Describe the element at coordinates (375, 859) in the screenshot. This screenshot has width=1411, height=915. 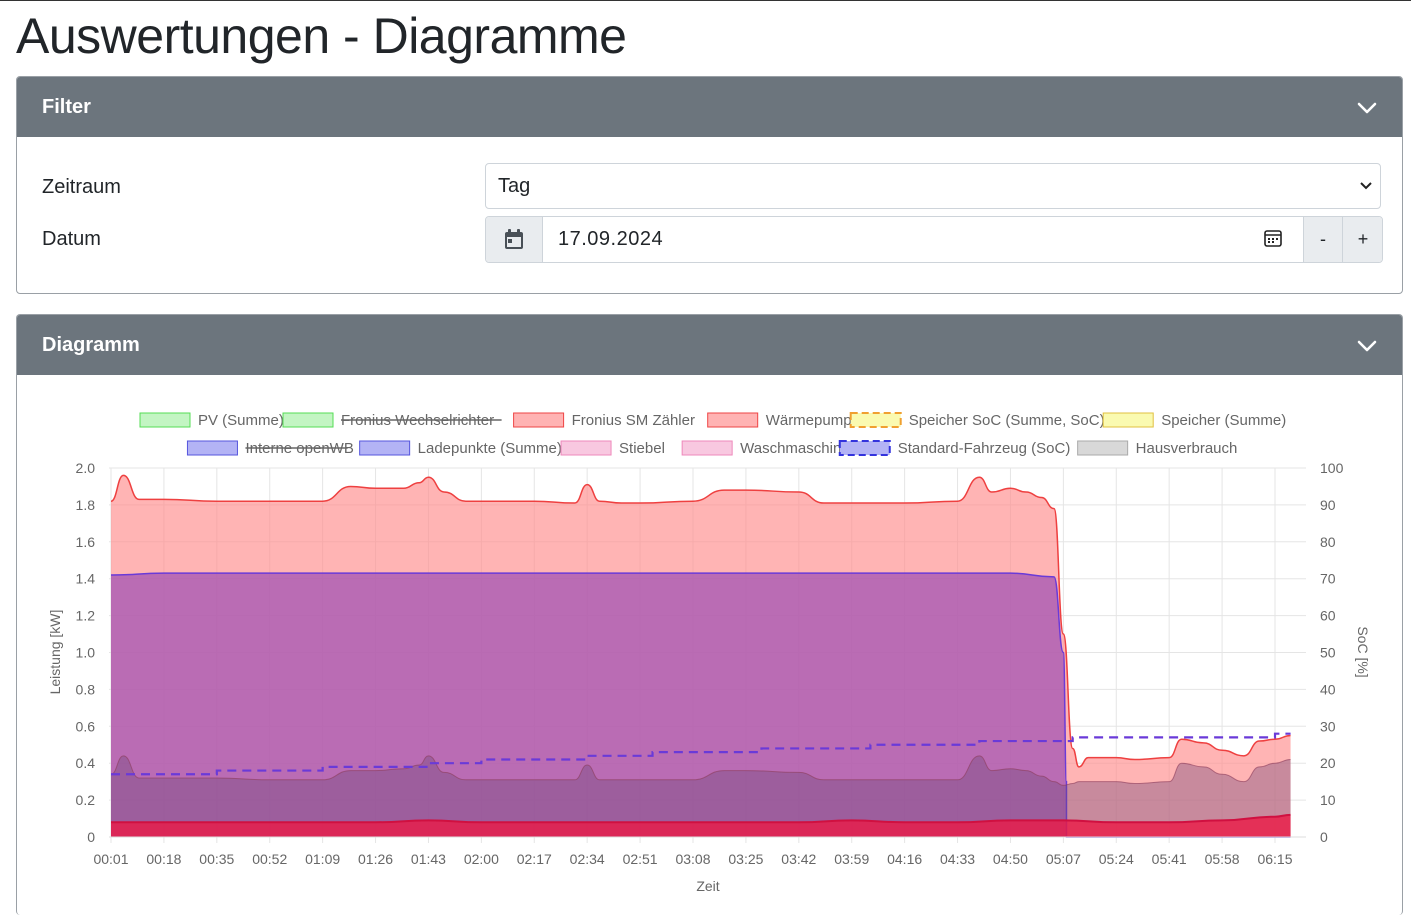
I see `x-tick-label: 01:26` at that location.